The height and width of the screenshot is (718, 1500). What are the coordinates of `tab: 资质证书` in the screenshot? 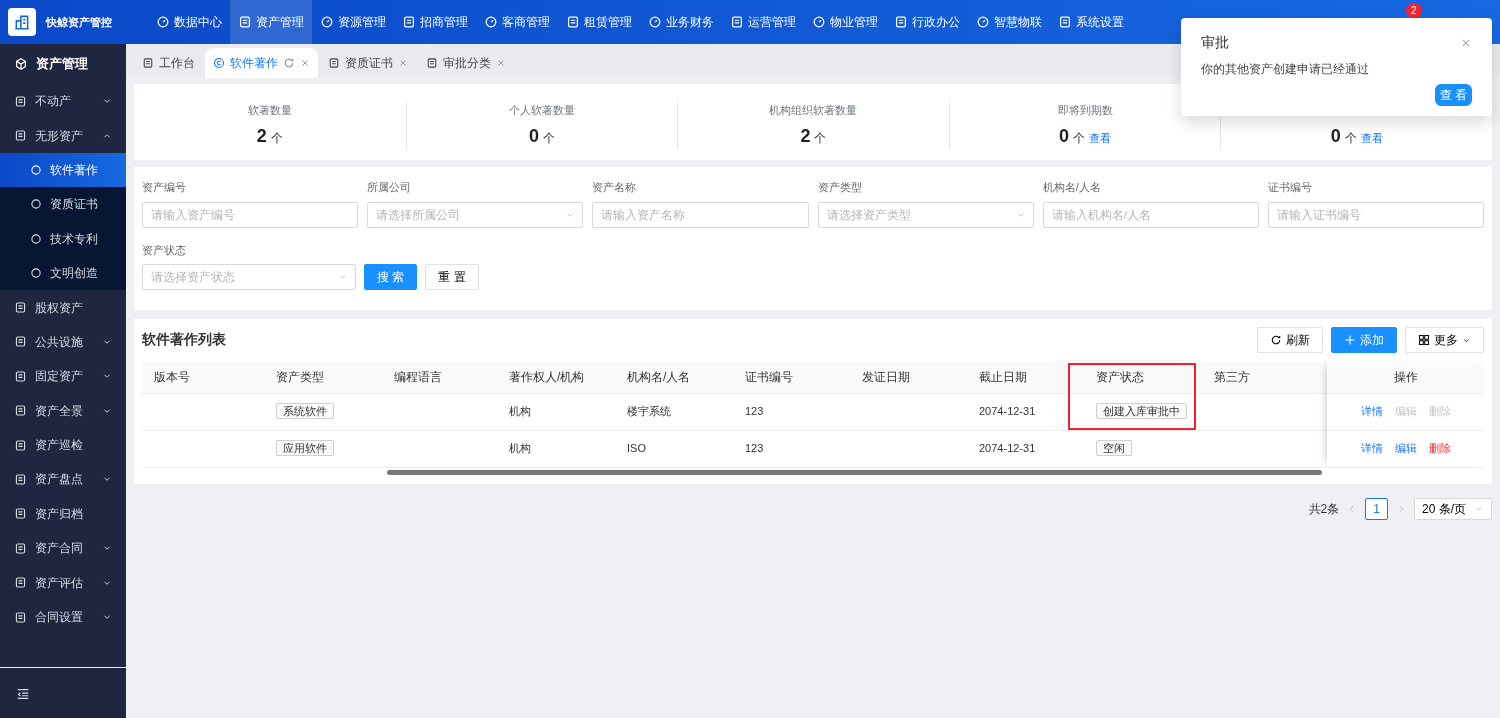 It's located at (368, 63).